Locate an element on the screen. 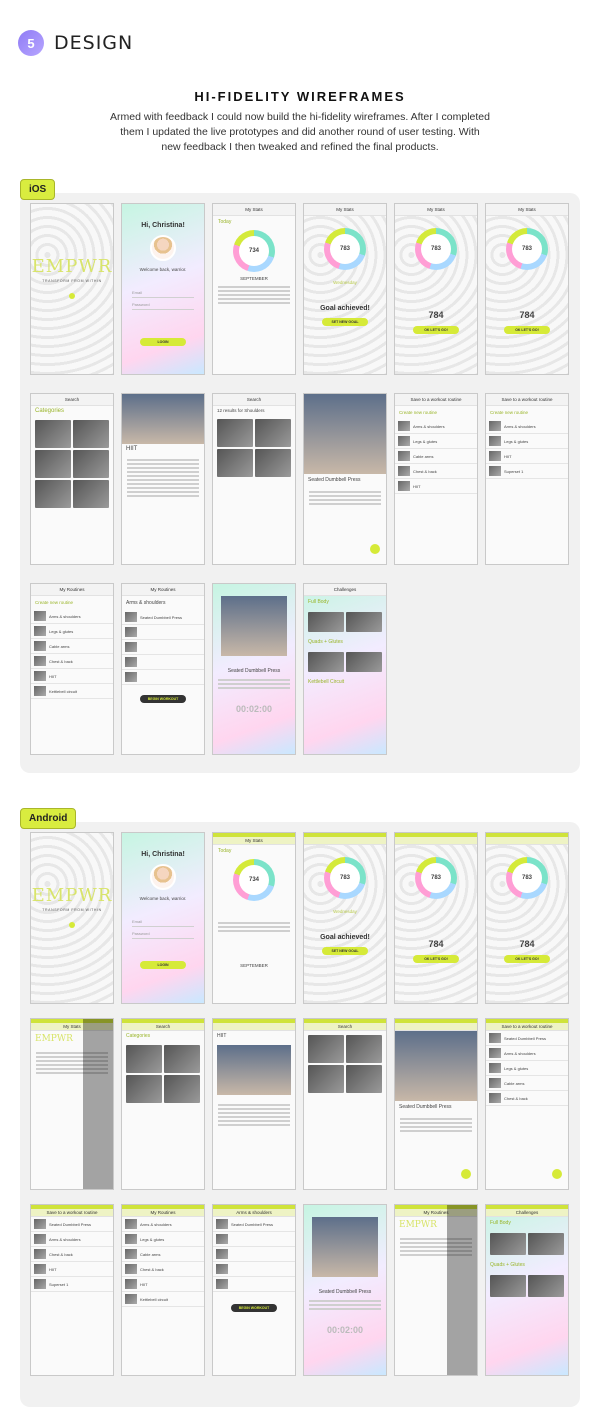  confirm-goal-ring-value: 783 is located at coordinates (527, 249).